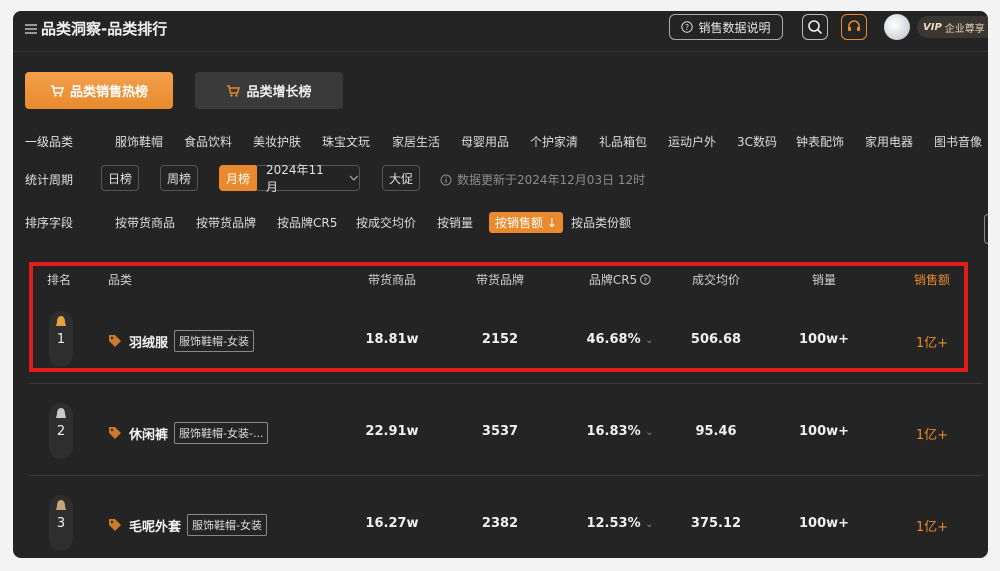 Image resolution: width=1000 pixels, height=571 pixels. I want to click on user-avatar, so click(897, 27).